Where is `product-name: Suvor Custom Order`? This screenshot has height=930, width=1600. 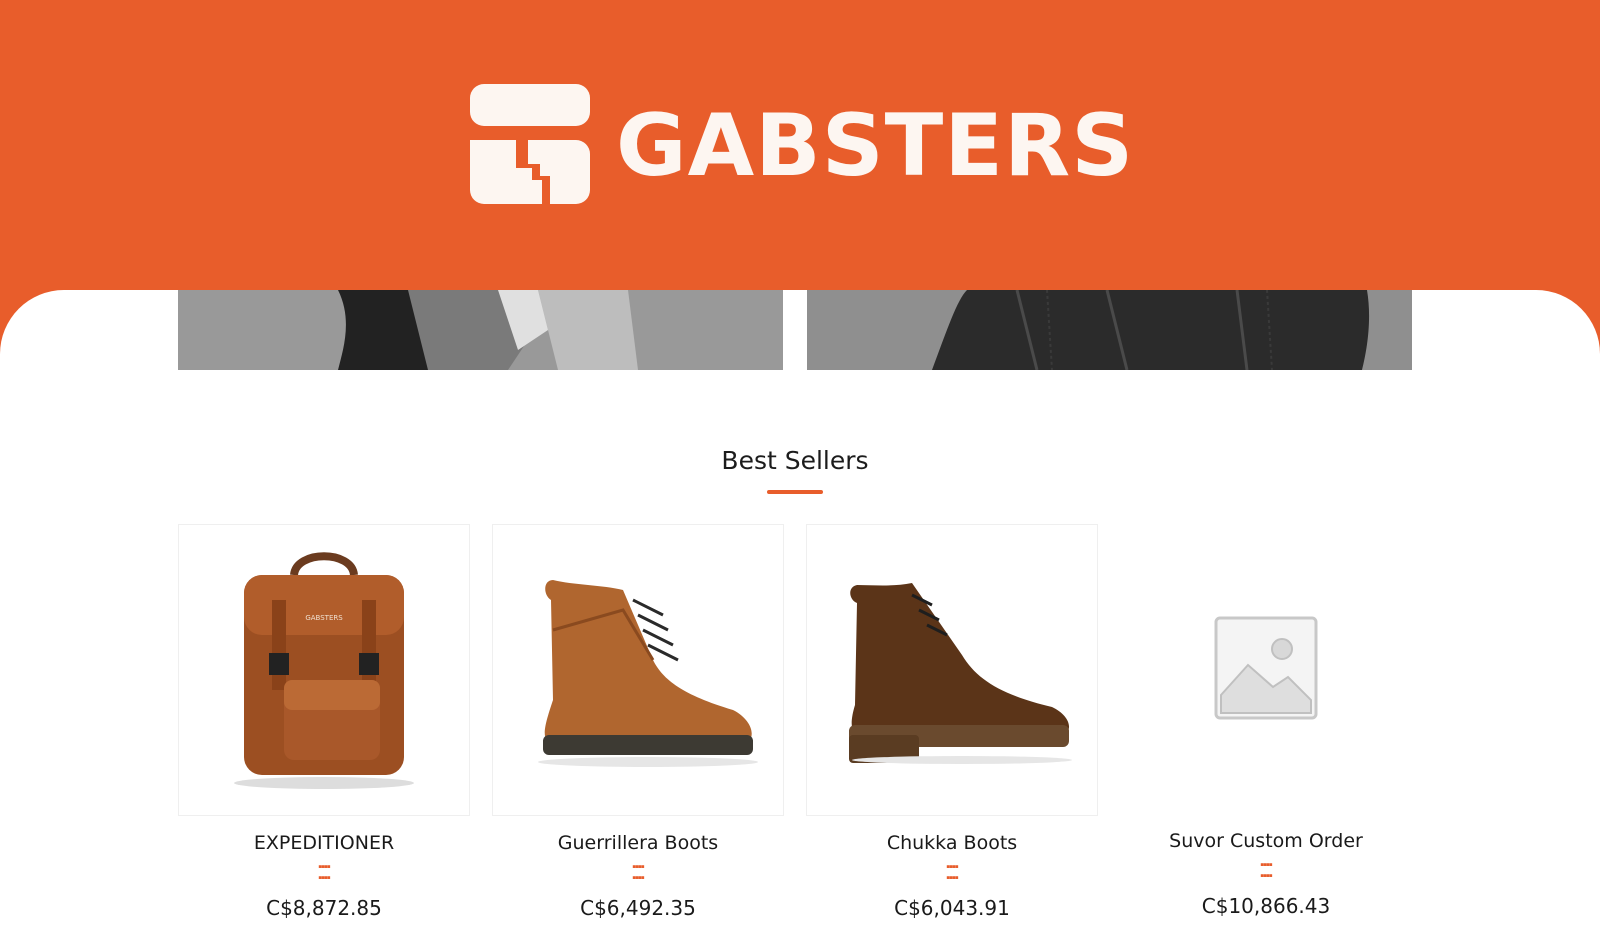 product-name: Suvor Custom Order is located at coordinates (1266, 841).